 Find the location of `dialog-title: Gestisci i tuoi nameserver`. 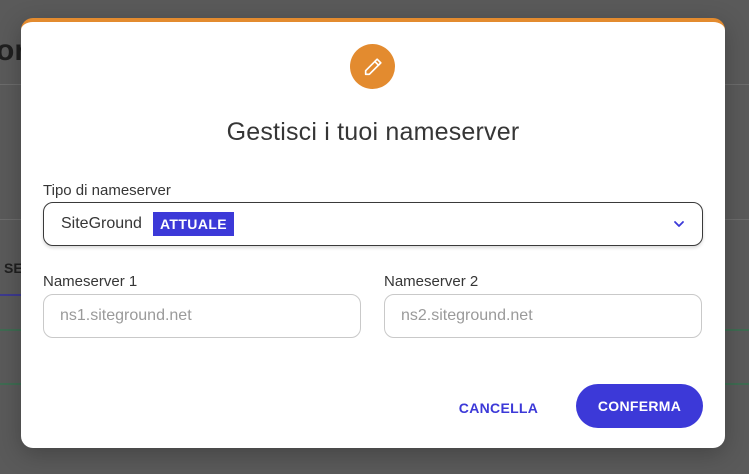

dialog-title: Gestisci i tuoi nameserver is located at coordinates (373, 132).